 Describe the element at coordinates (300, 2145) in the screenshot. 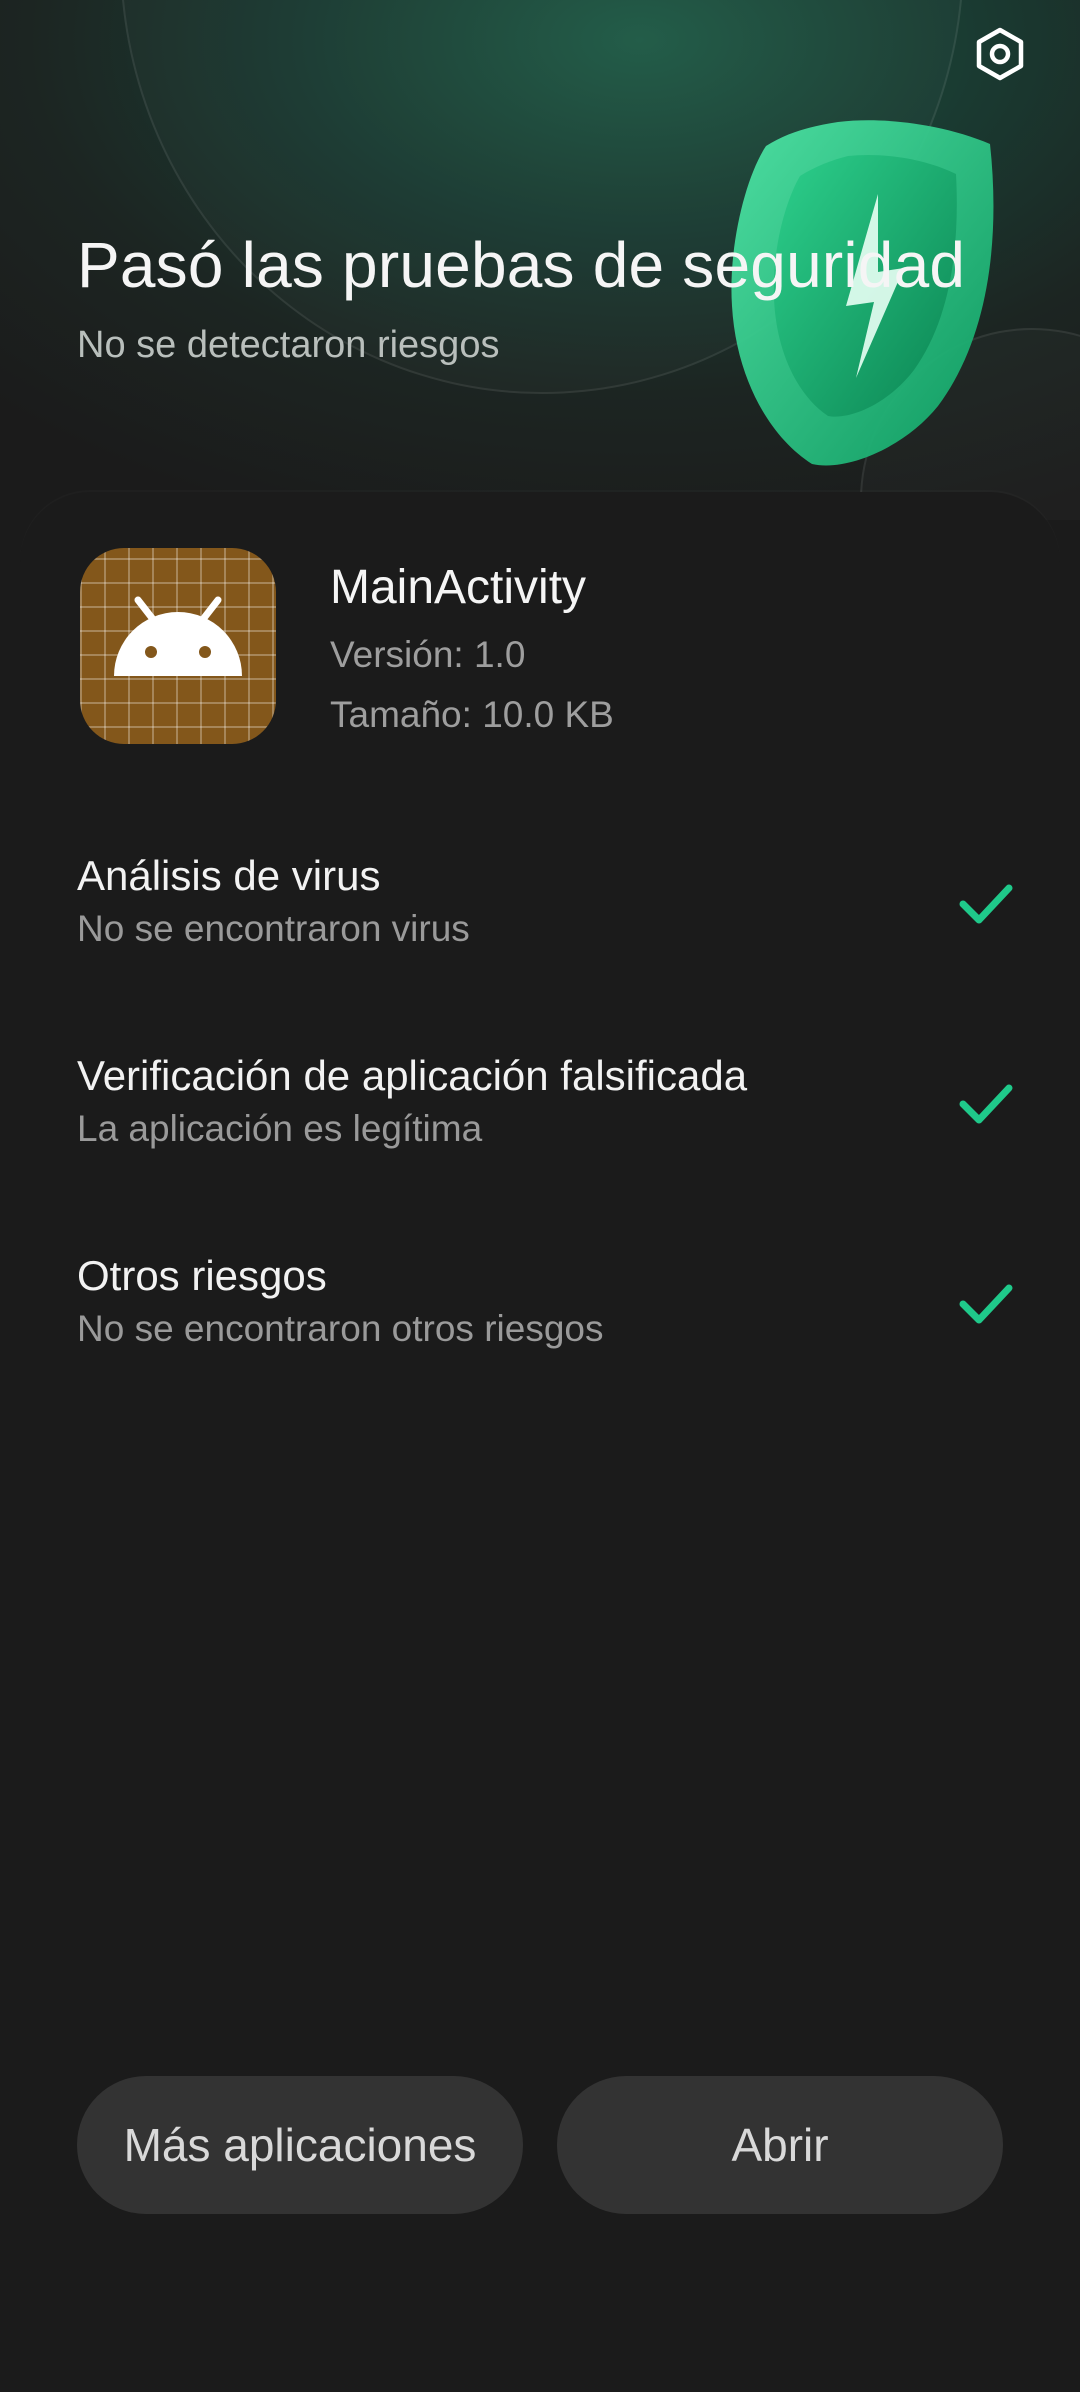

I see `more-apps-button: Más aplicaciones` at that location.